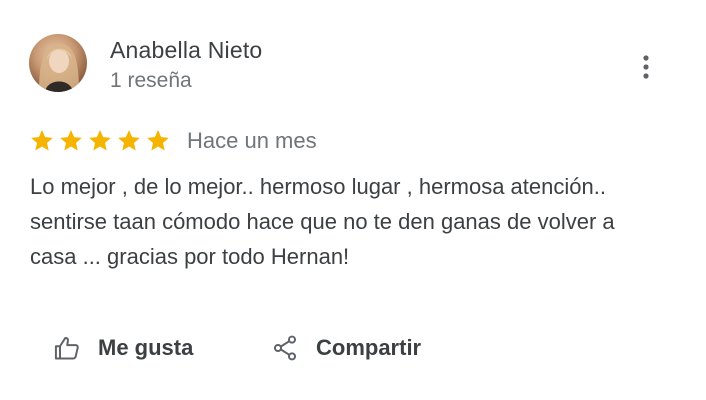 Image resolution: width=706 pixels, height=400 pixels. I want to click on more-vert-icon, so click(646, 67).